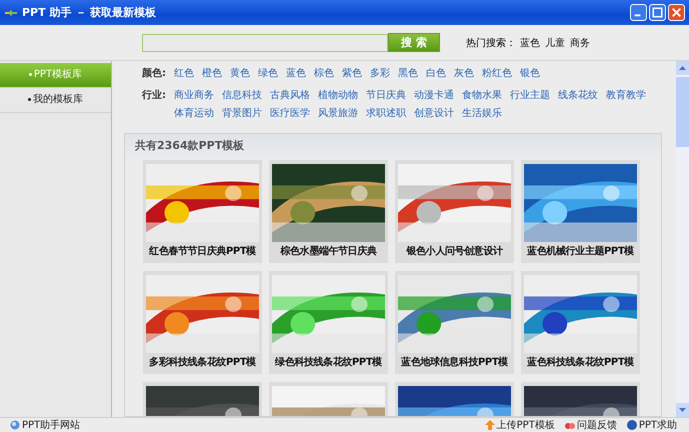 This screenshot has height=432, width=689. Describe the element at coordinates (386, 96) in the screenshot. I see `filter-link: 节日庆典` at that location.